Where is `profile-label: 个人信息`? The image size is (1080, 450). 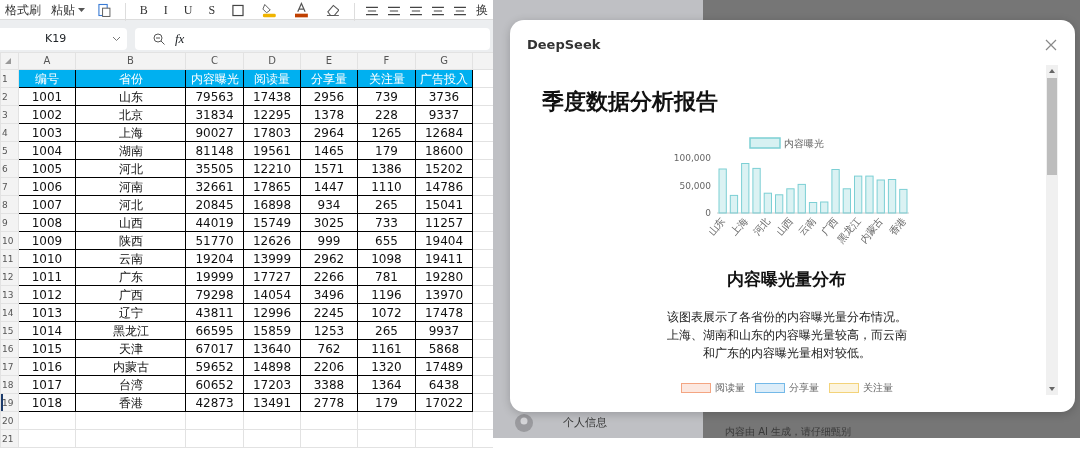 profile-label: 个人信息 is located at coordinates (585, 423).